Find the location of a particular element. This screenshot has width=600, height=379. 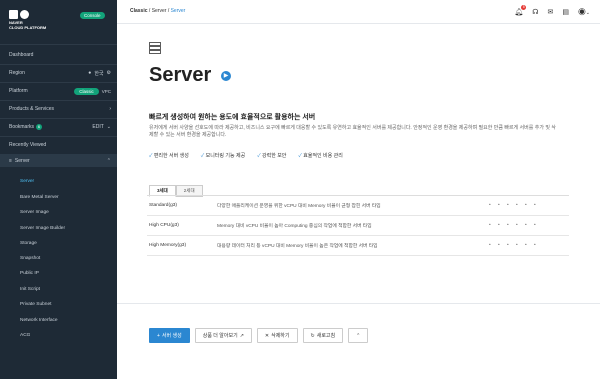

learn-more-label: 상품 더 알아보기 is located at coordinates (220, 336).